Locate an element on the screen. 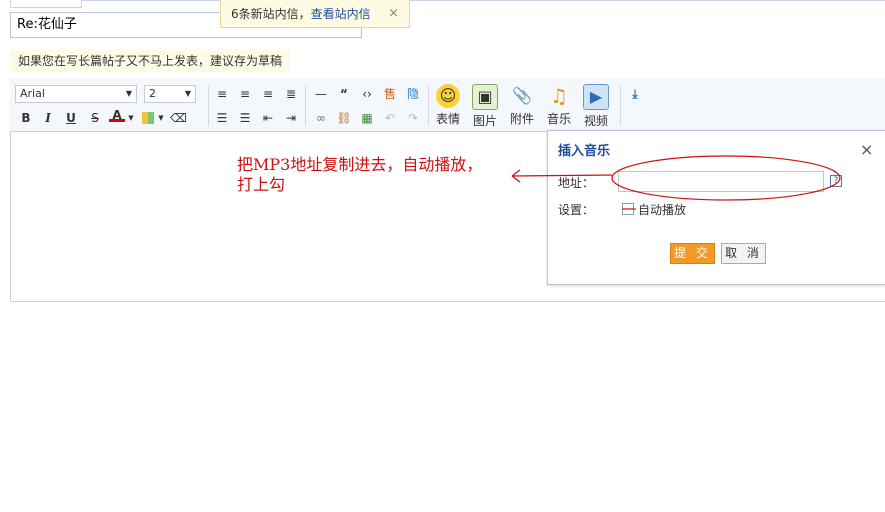 The image size is (885, 512). annotation-ellipse is located at coordinates (726, 178).